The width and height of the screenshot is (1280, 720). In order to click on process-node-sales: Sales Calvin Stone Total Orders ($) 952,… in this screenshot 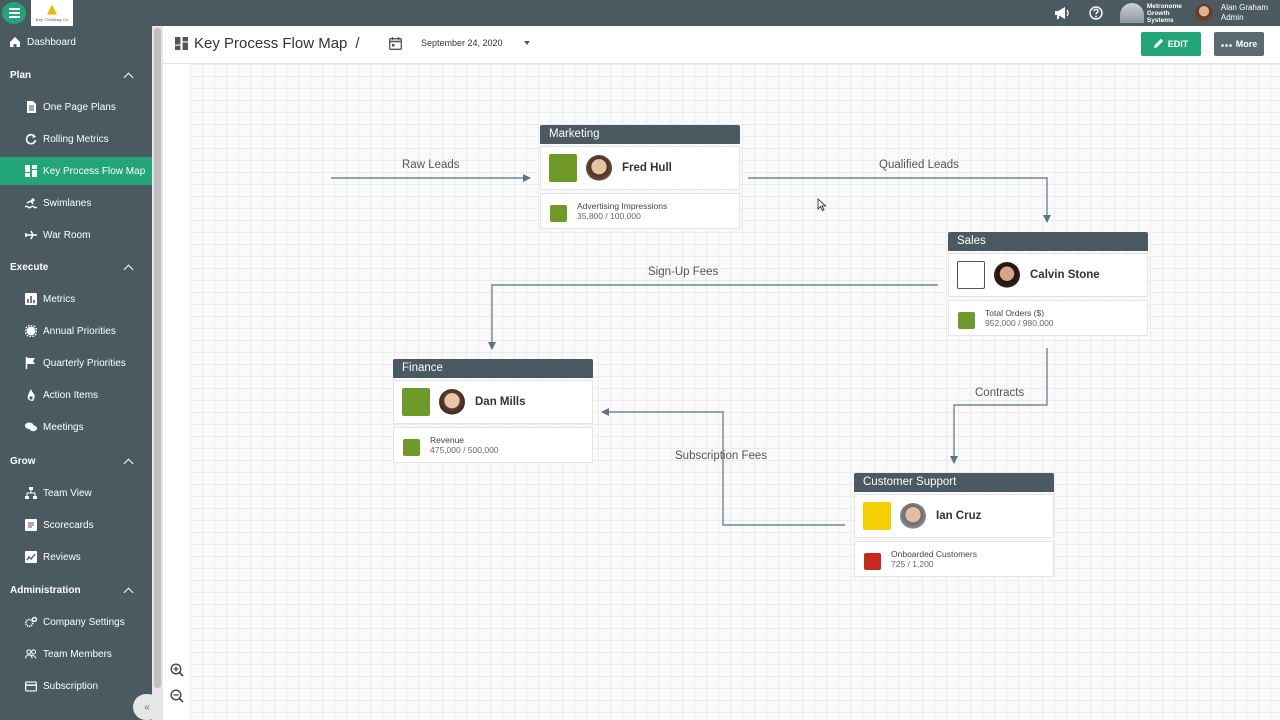, I will do `click(1048, 284)`.